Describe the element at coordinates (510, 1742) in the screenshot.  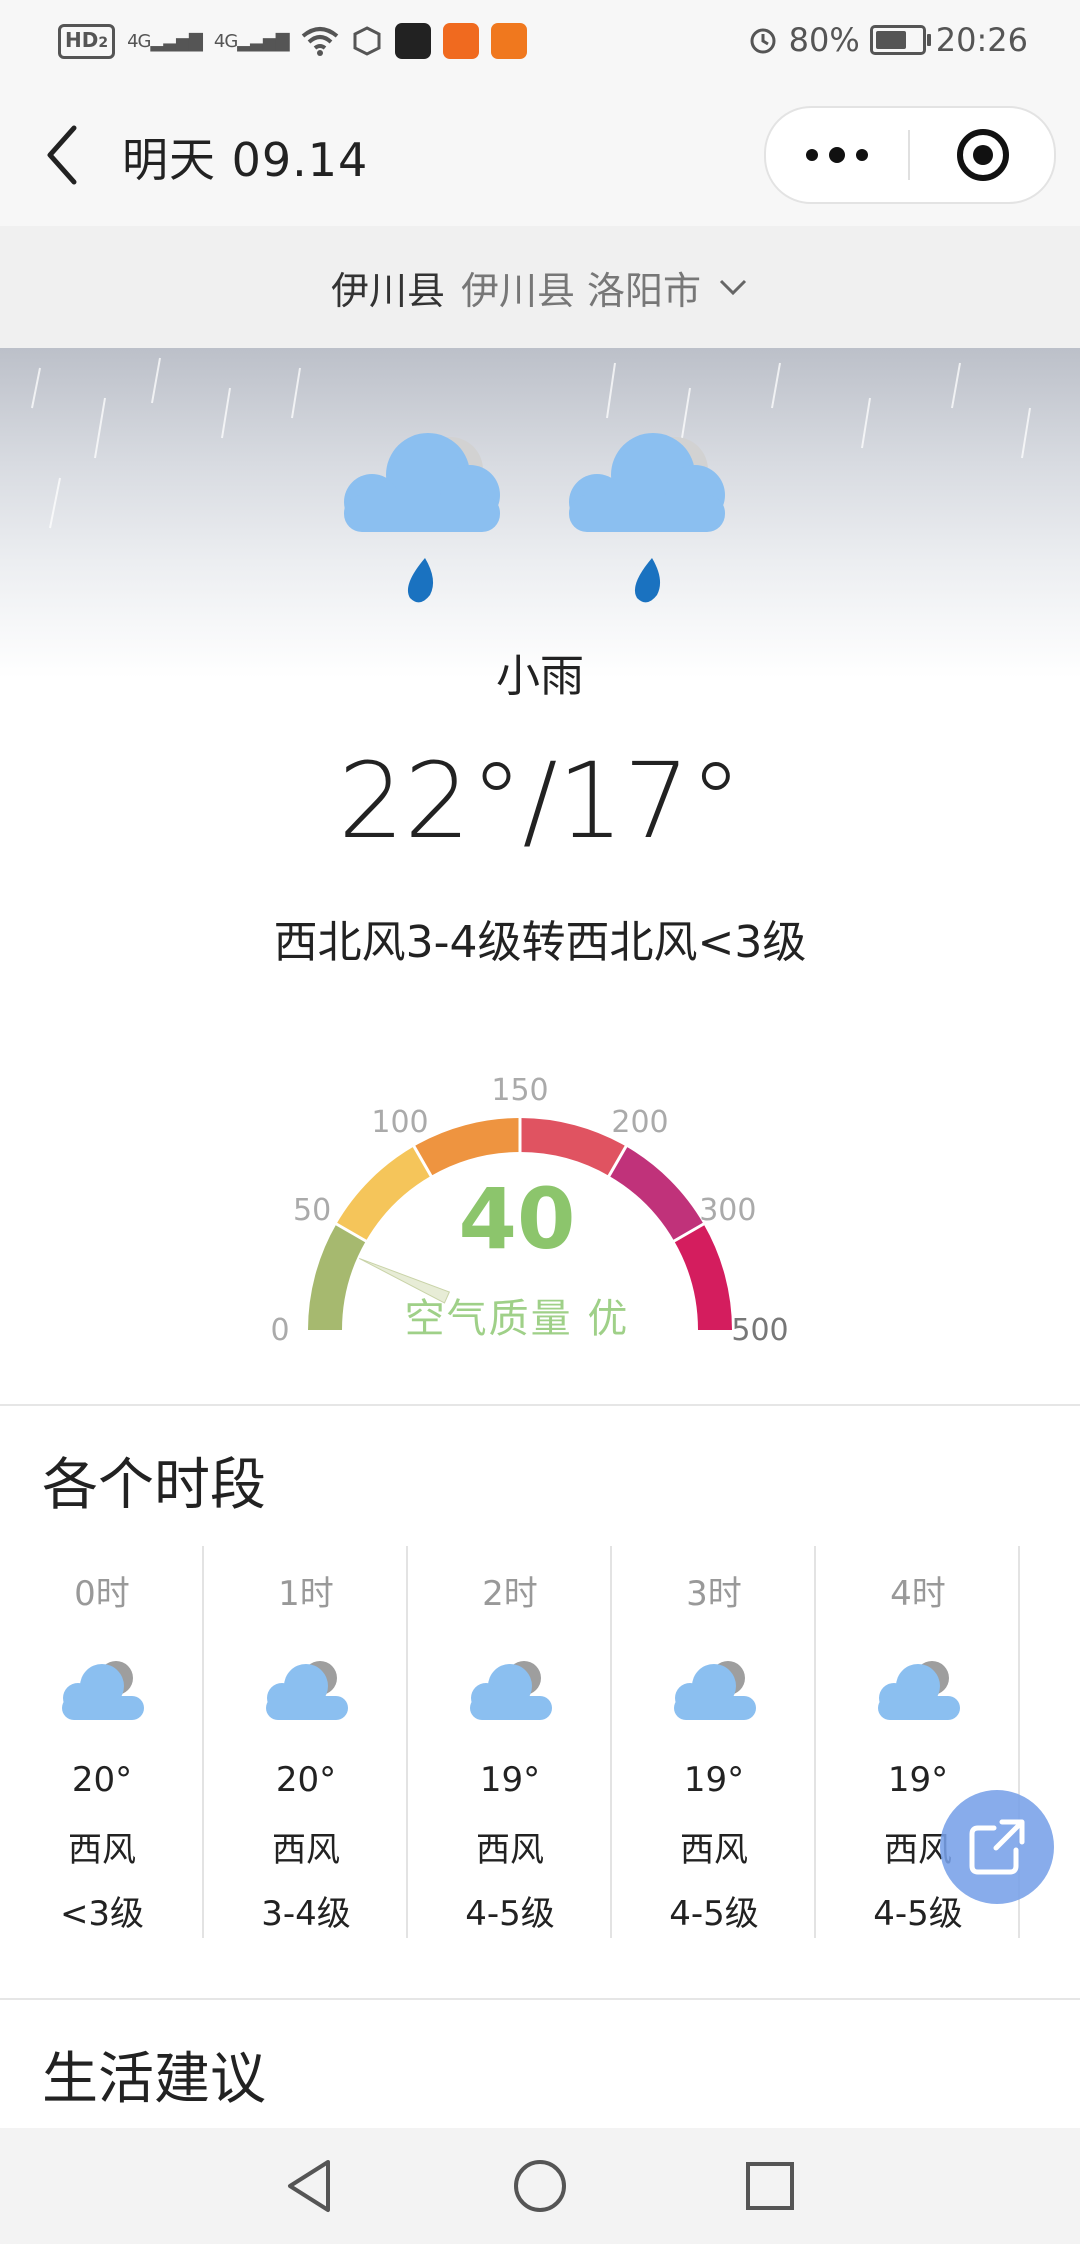
I see `hour-item: 2时 19° 西风 4-5级` at that location.